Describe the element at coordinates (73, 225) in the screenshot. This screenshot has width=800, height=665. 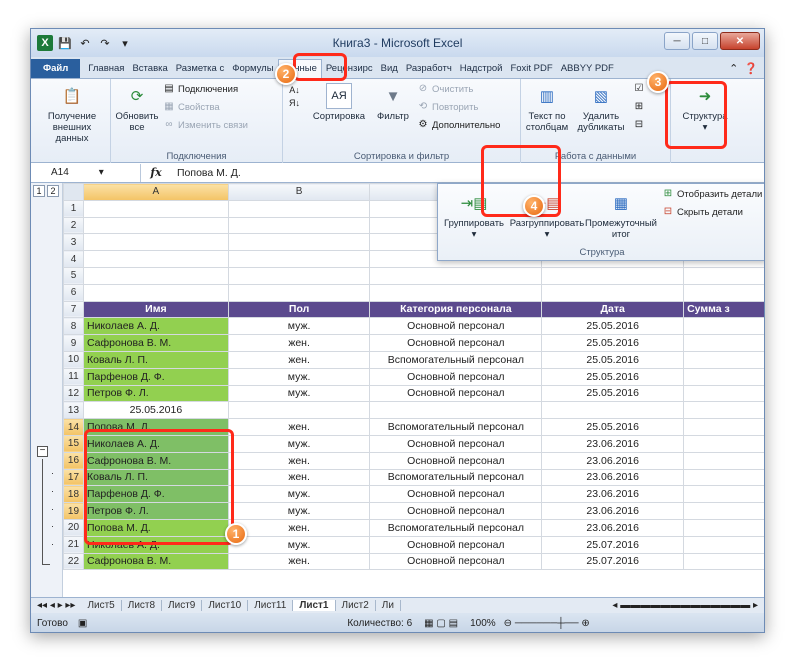
I see `row-header: 2` at that location.